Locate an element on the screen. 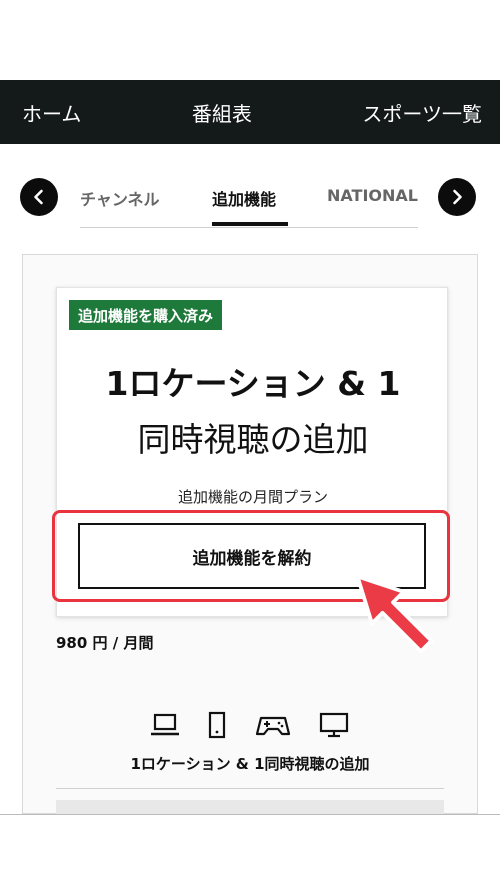  tabs-next-button is located at coordinates (457, 197).